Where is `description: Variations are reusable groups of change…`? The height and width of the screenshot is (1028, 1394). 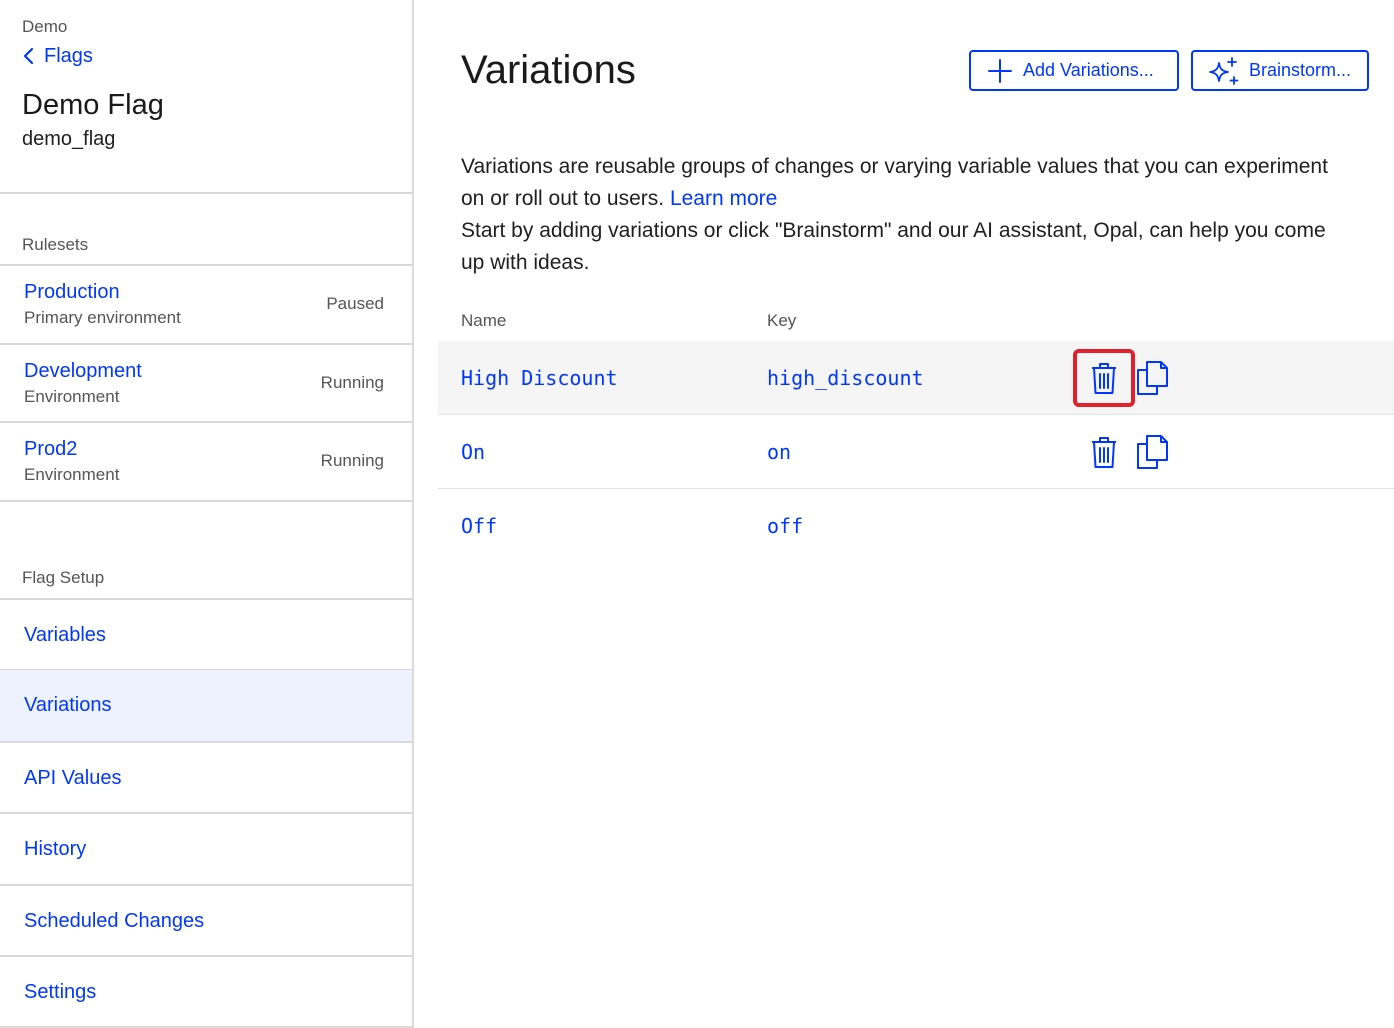 description: Variations are reusable groups of change… is located at coordinates (906, 215).